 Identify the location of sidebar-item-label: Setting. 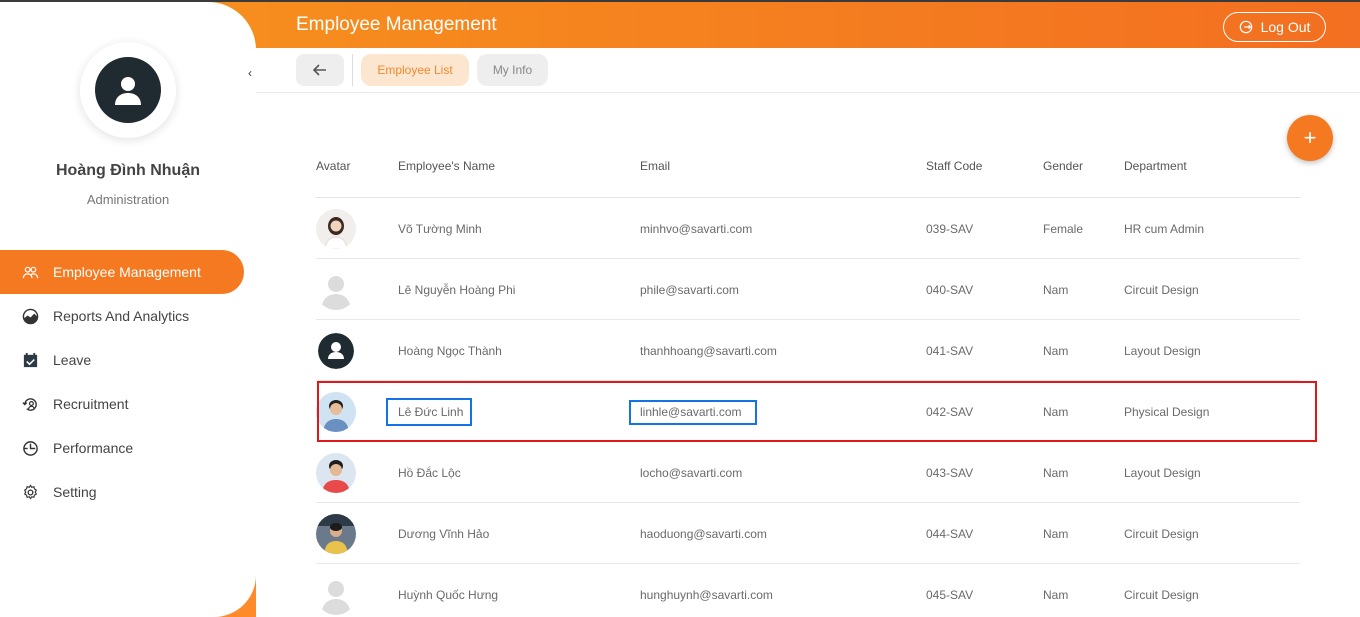
(75, 492).